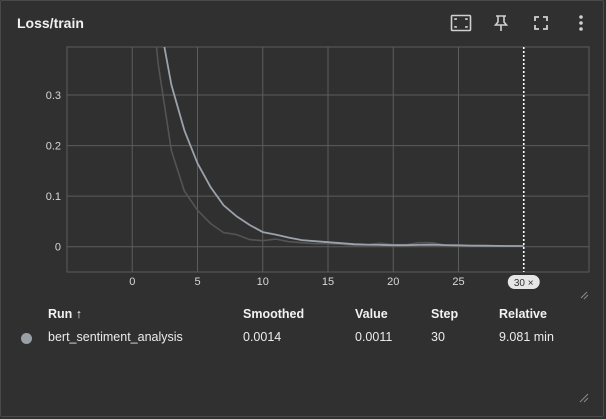 The width and height of the screenshot is (606, 419). Describe the element at coordinates (583, 397) in the screenshot. I see `card-resize-handle` at that location.